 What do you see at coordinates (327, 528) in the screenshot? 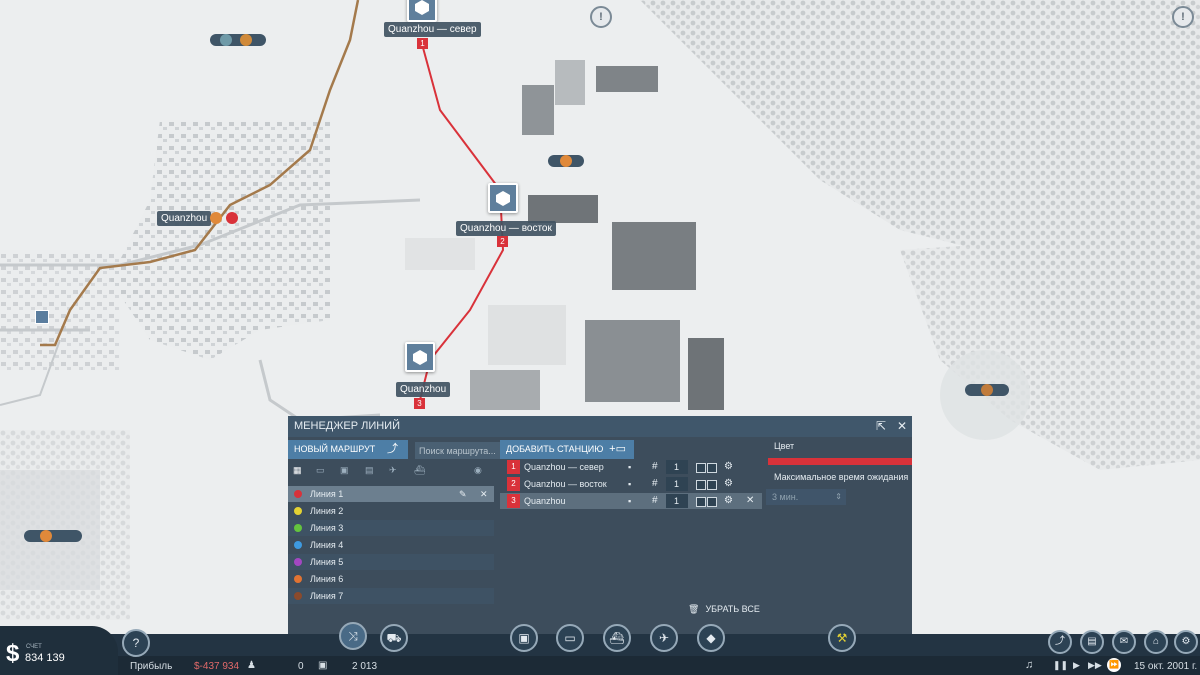
I see `line-label: Линия 3` at bounding box center [327, 528].